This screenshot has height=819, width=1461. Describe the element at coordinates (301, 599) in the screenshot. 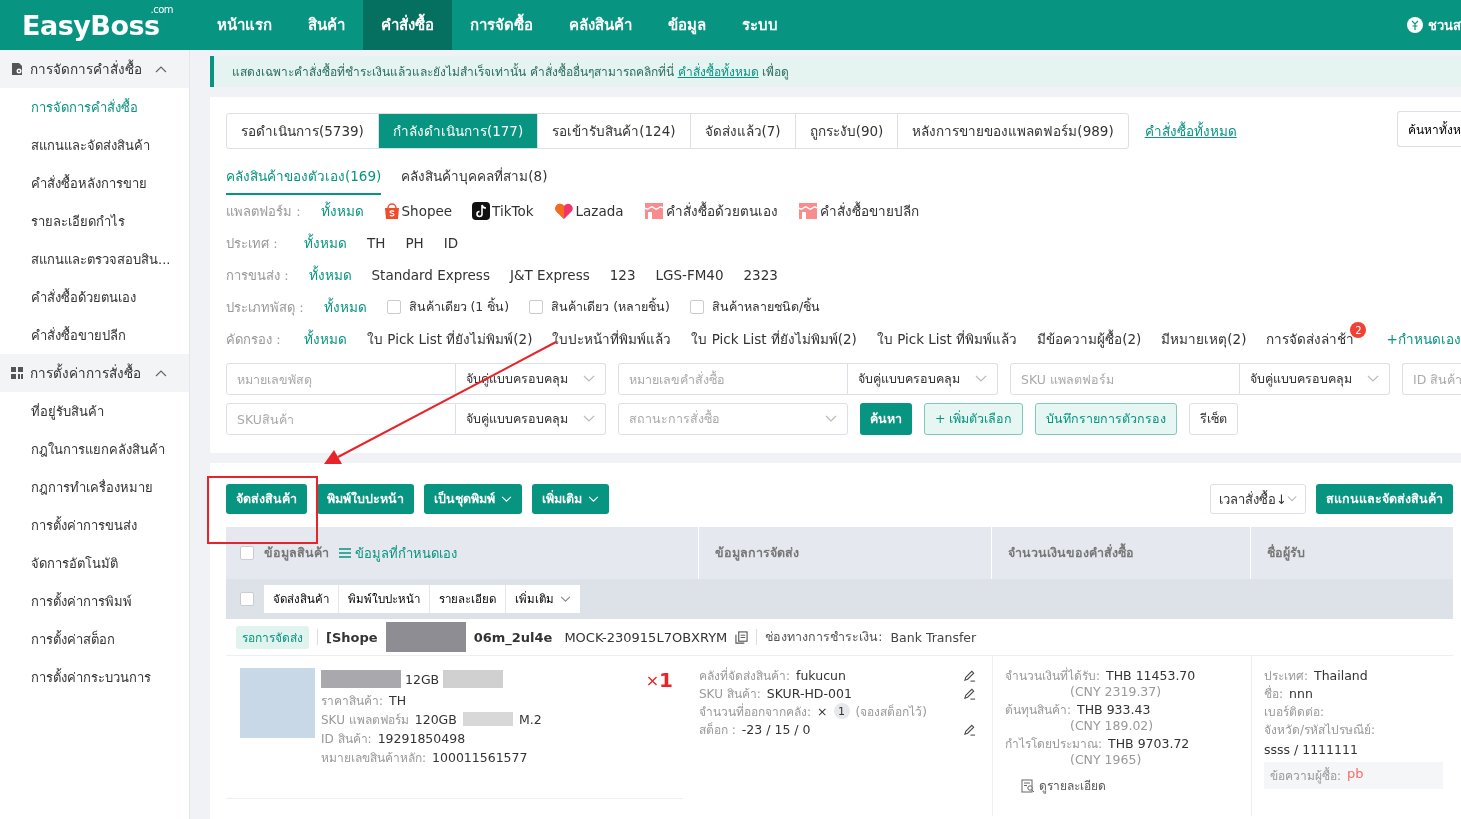

I see `bulk-action-button: จัดส่งสินค้า` at that location.